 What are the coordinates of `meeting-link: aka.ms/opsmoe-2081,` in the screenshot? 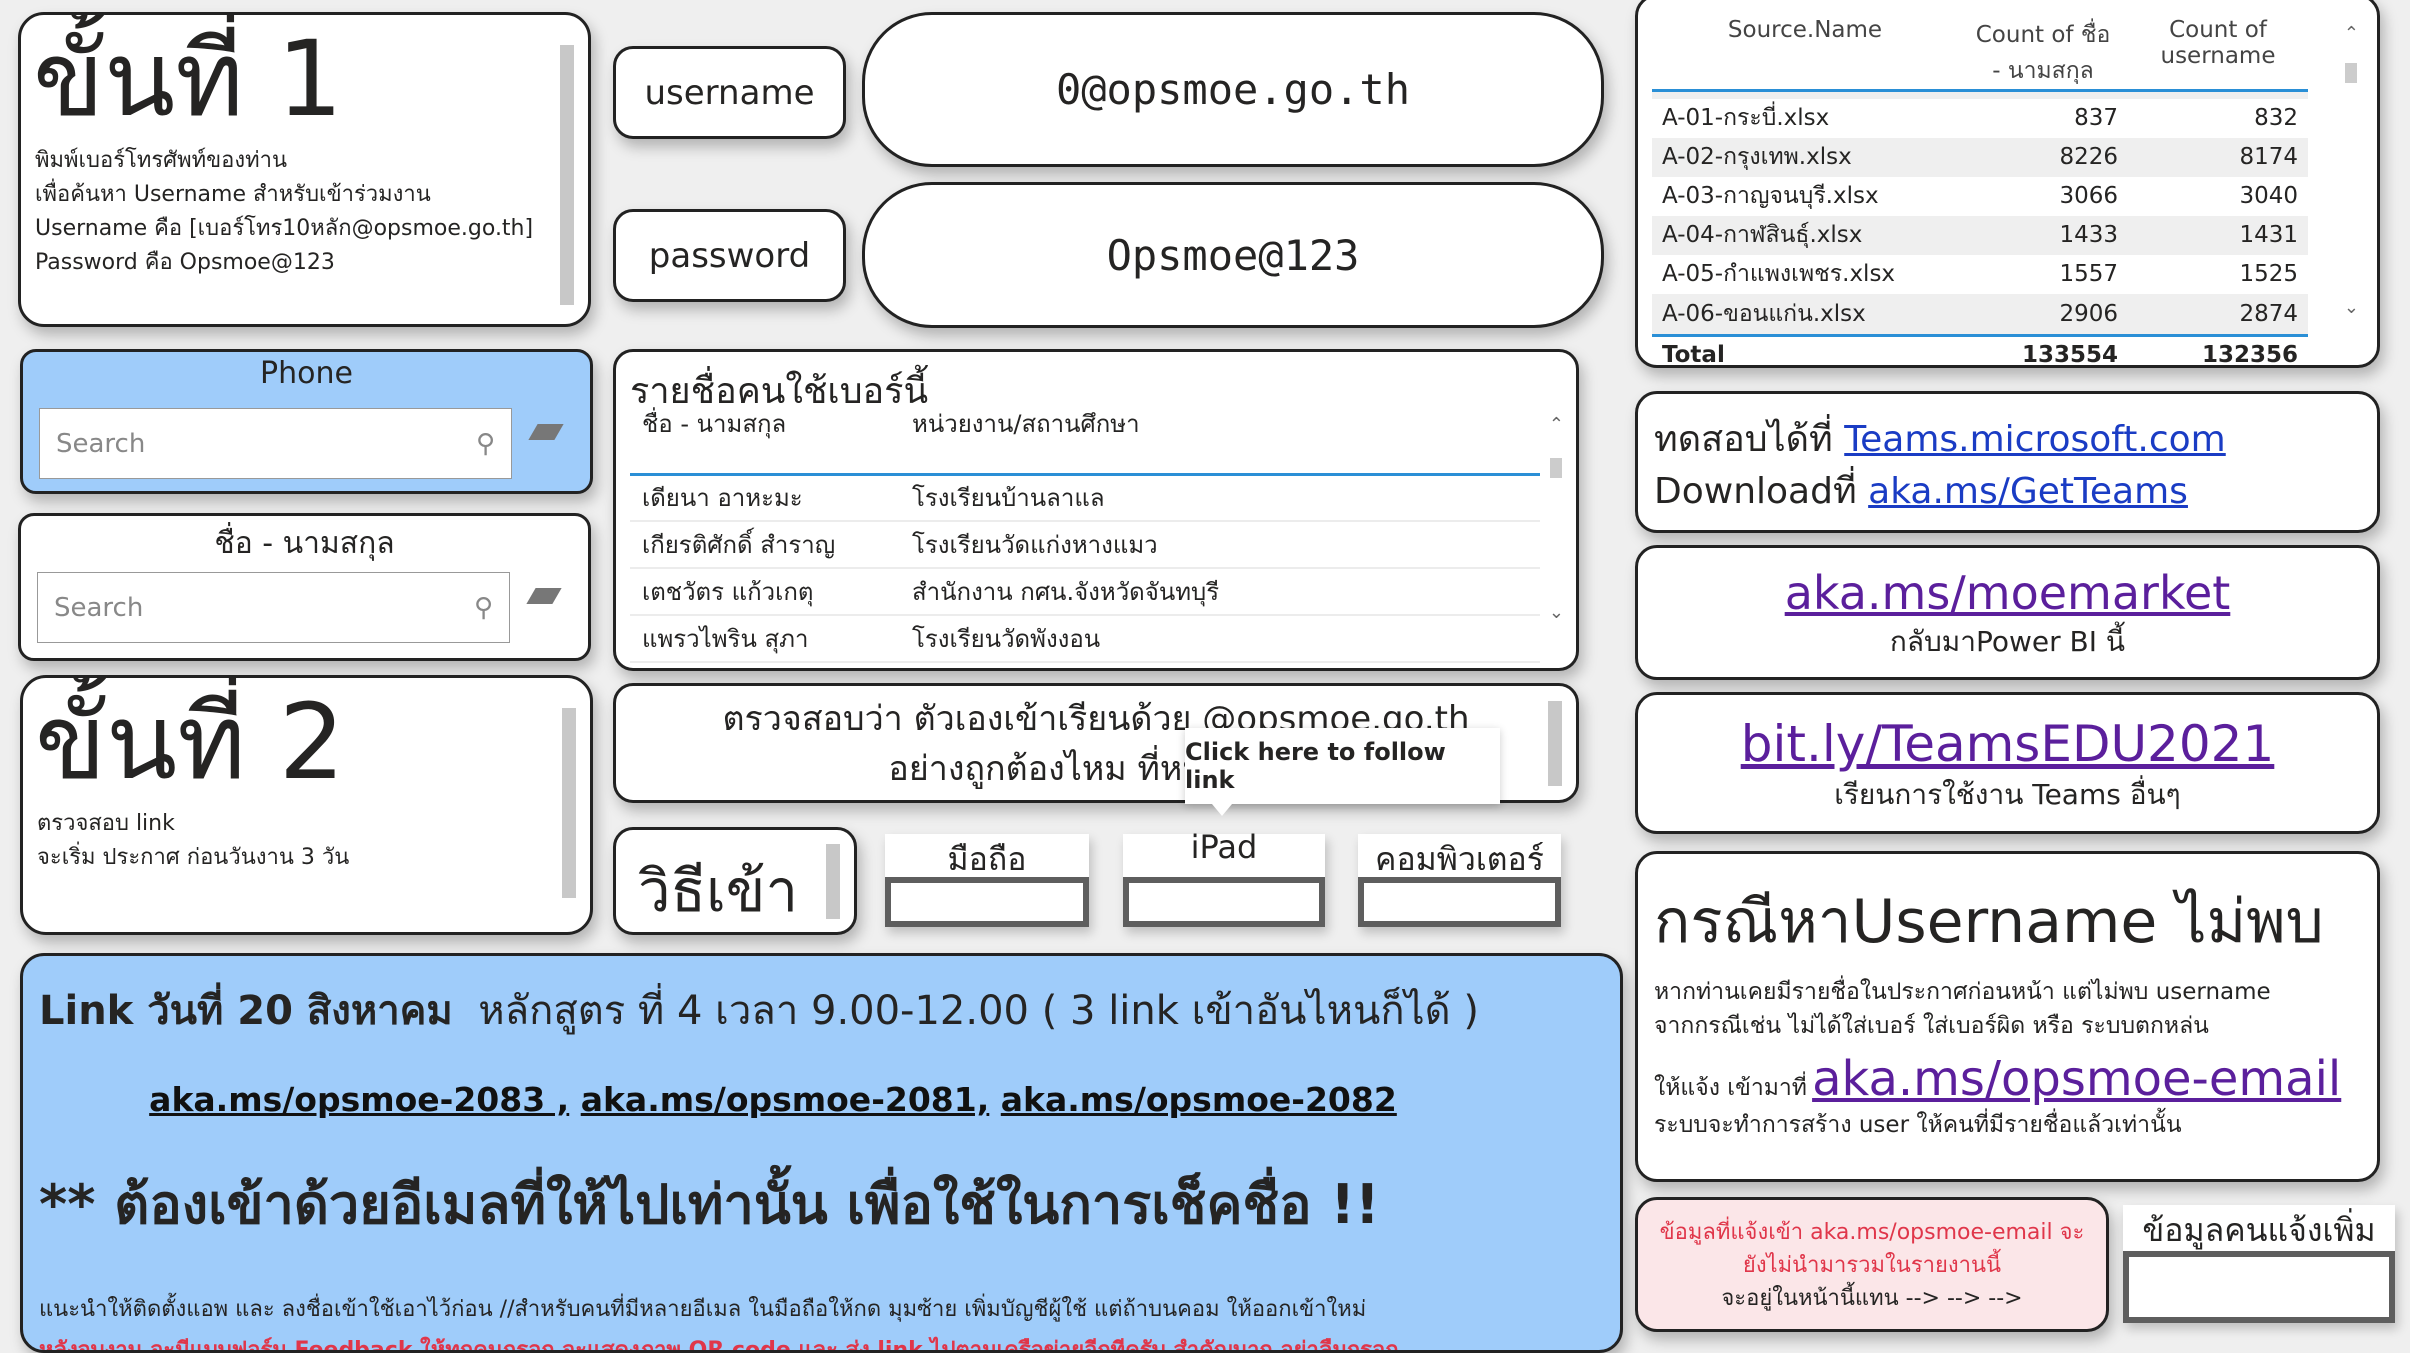 It's located at (785, 1099).